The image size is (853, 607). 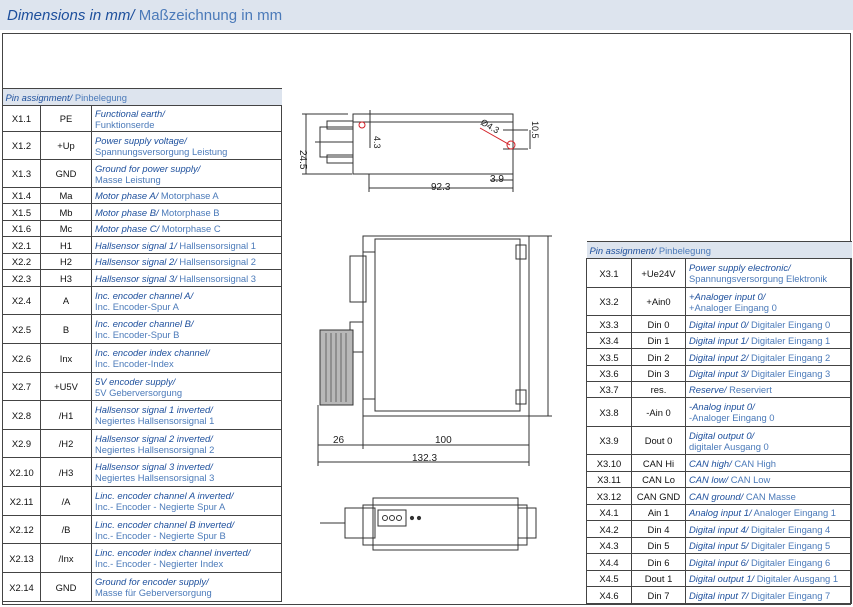 What do you see at coordinates (658, 545) in the screenshot?
I see `signal-name: Din 5` at bounding box center [658, 545].